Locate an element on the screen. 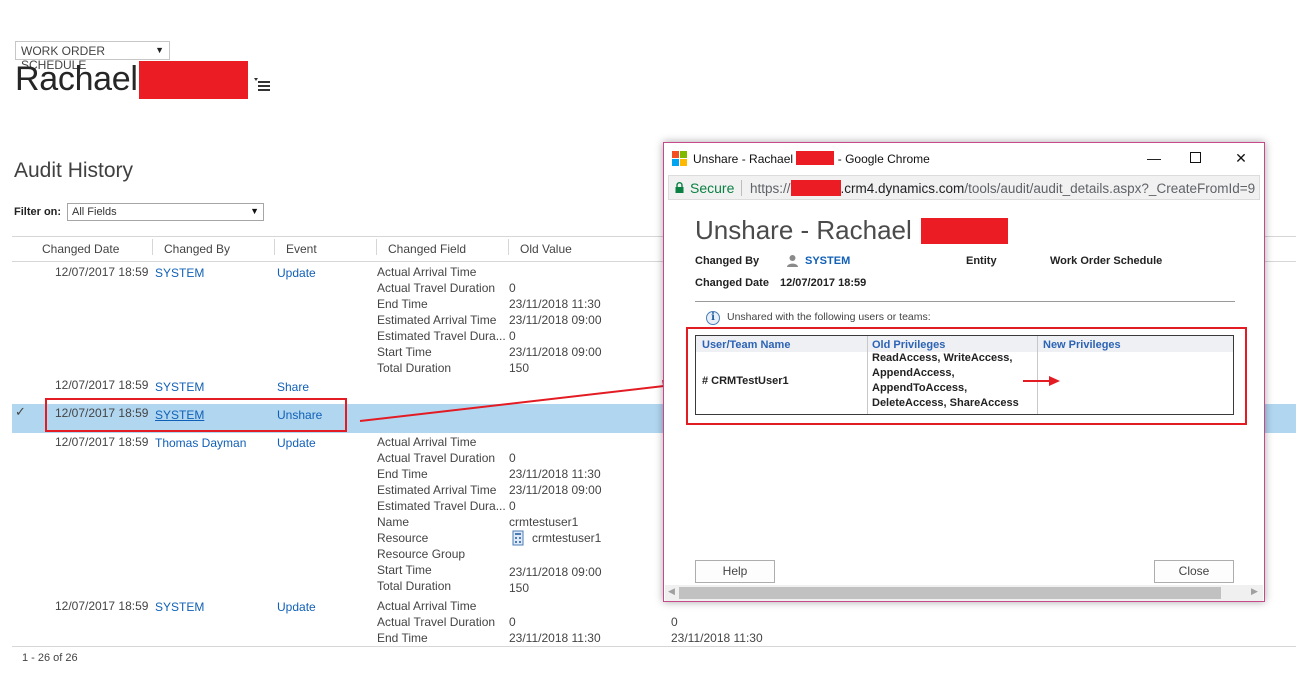  url-scheme: https:// is located at coordinates (770, 188).